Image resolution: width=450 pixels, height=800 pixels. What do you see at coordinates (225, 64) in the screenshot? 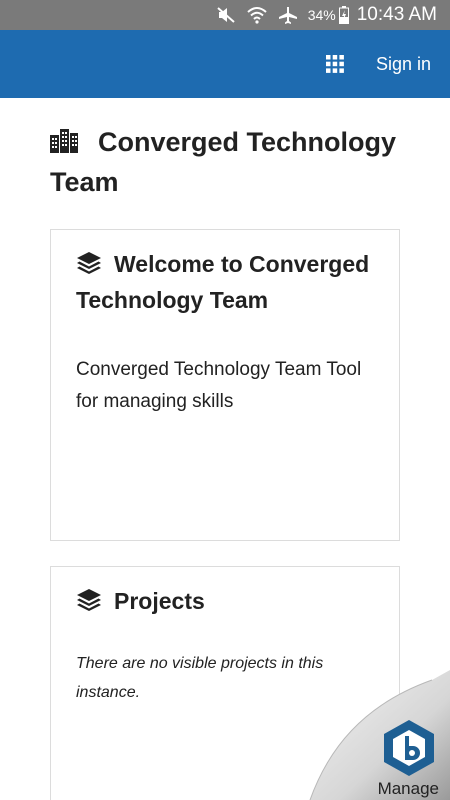
I see `app-bar: Sign in` at bounding box center [225, 64].